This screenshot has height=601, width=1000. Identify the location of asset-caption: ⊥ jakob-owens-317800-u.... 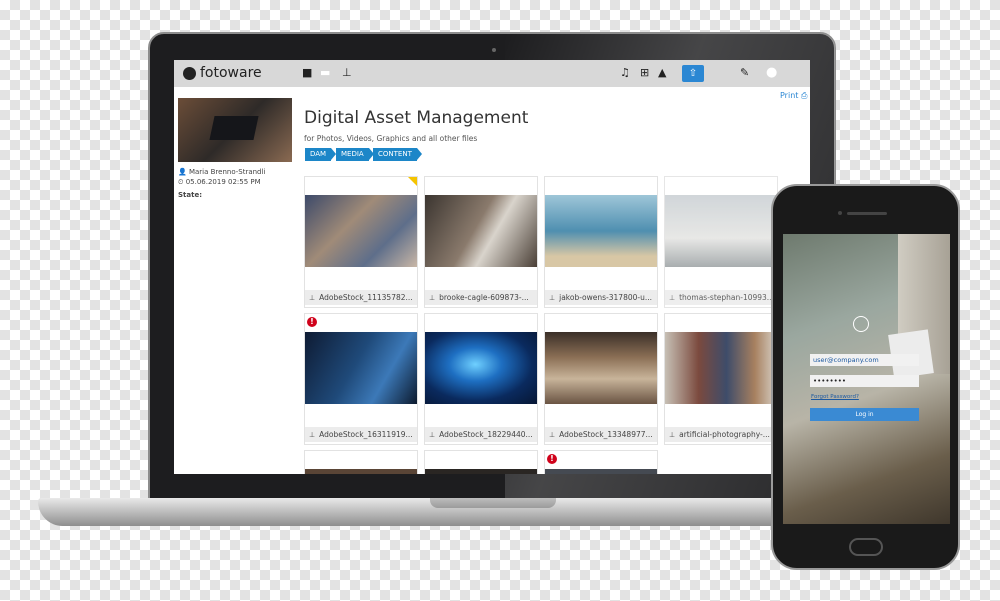
(601, 297).